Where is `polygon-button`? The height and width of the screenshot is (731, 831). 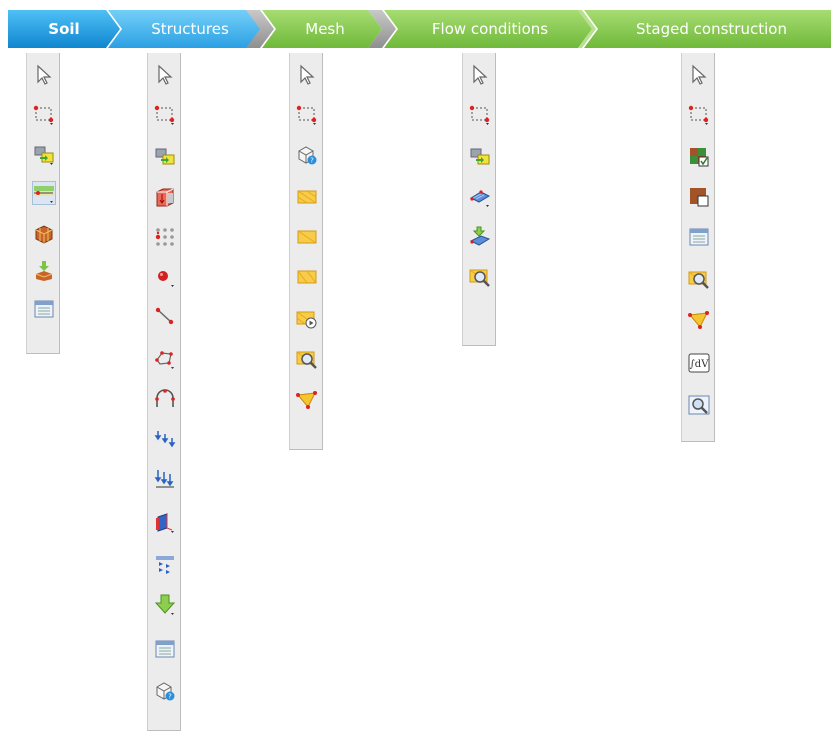 polygon-button is located at coordinates (165, 359).